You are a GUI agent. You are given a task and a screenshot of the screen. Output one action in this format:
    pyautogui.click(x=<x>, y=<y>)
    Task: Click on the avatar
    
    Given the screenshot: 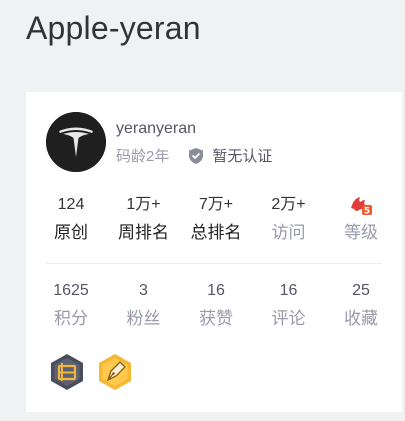 What is the action you would take?
    pyautogui.click(x=76, y=142)
    